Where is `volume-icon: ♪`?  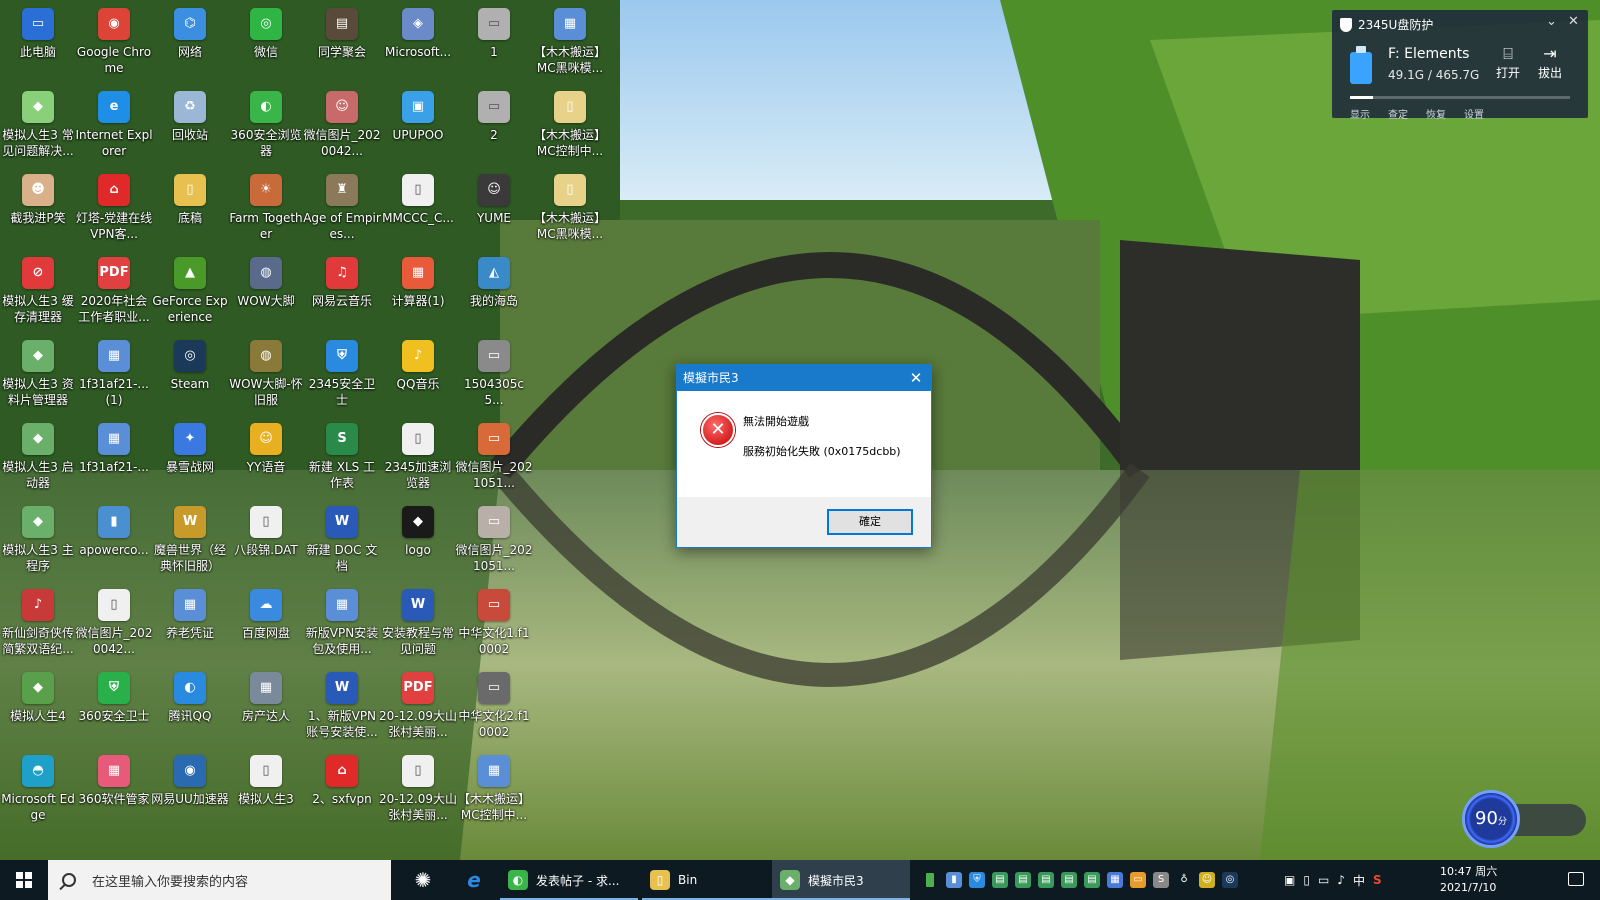
volume-icon: ♪ is located at coordinates (1341, 880).